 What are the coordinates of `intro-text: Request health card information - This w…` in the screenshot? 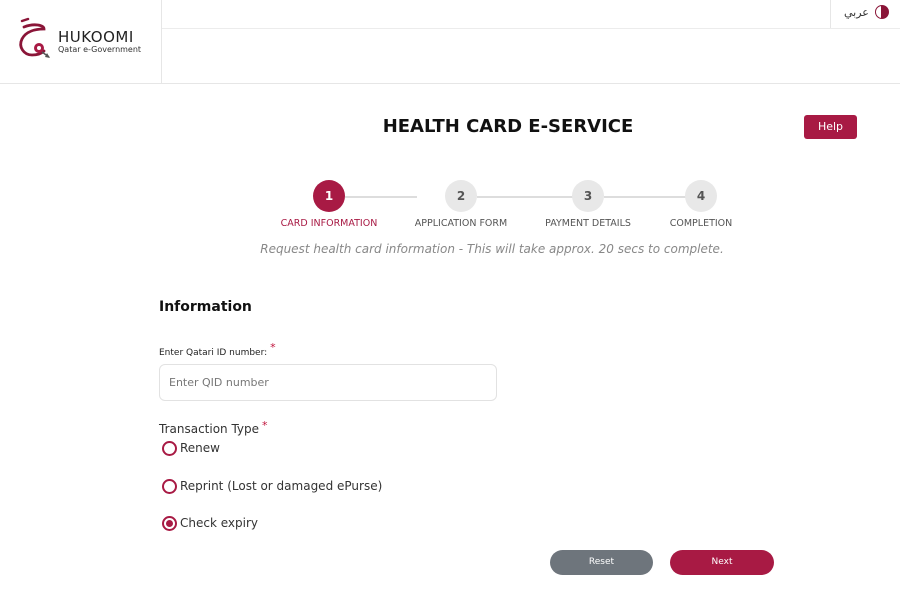 It's located at (492, 249).